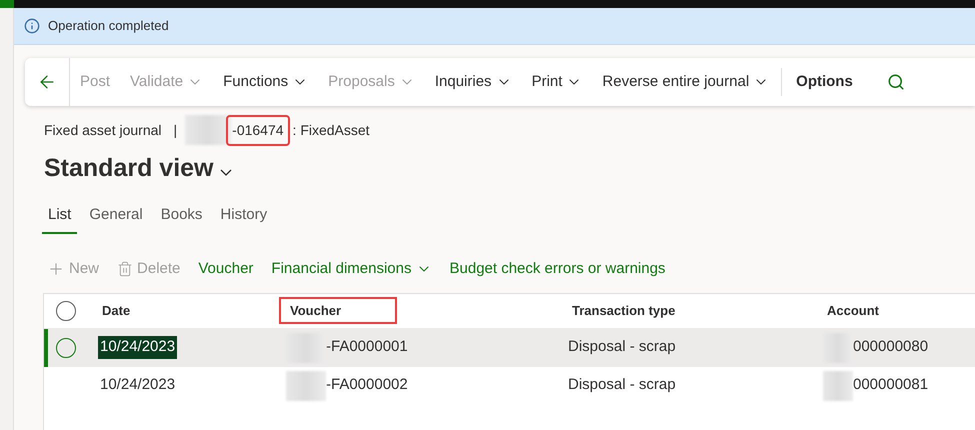 This screenshot has height=430, width=975. What do you see at coordinates (181, 219) in the screenshot?
I see `tab: Books` at bounding box center [181, 219].